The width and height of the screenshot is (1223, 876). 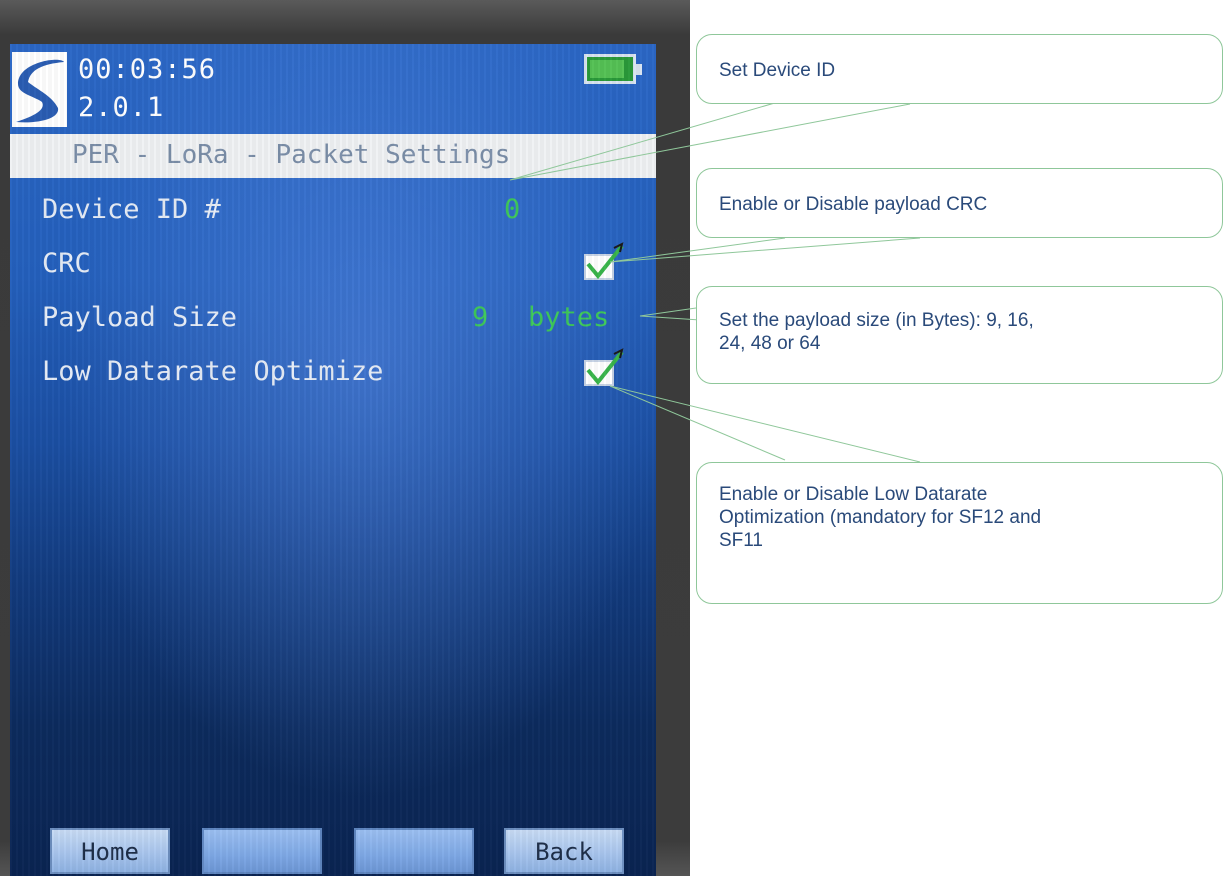 I want to click on callout-crc: Enable or Disable payload CRC, so click(x=959, y=203).